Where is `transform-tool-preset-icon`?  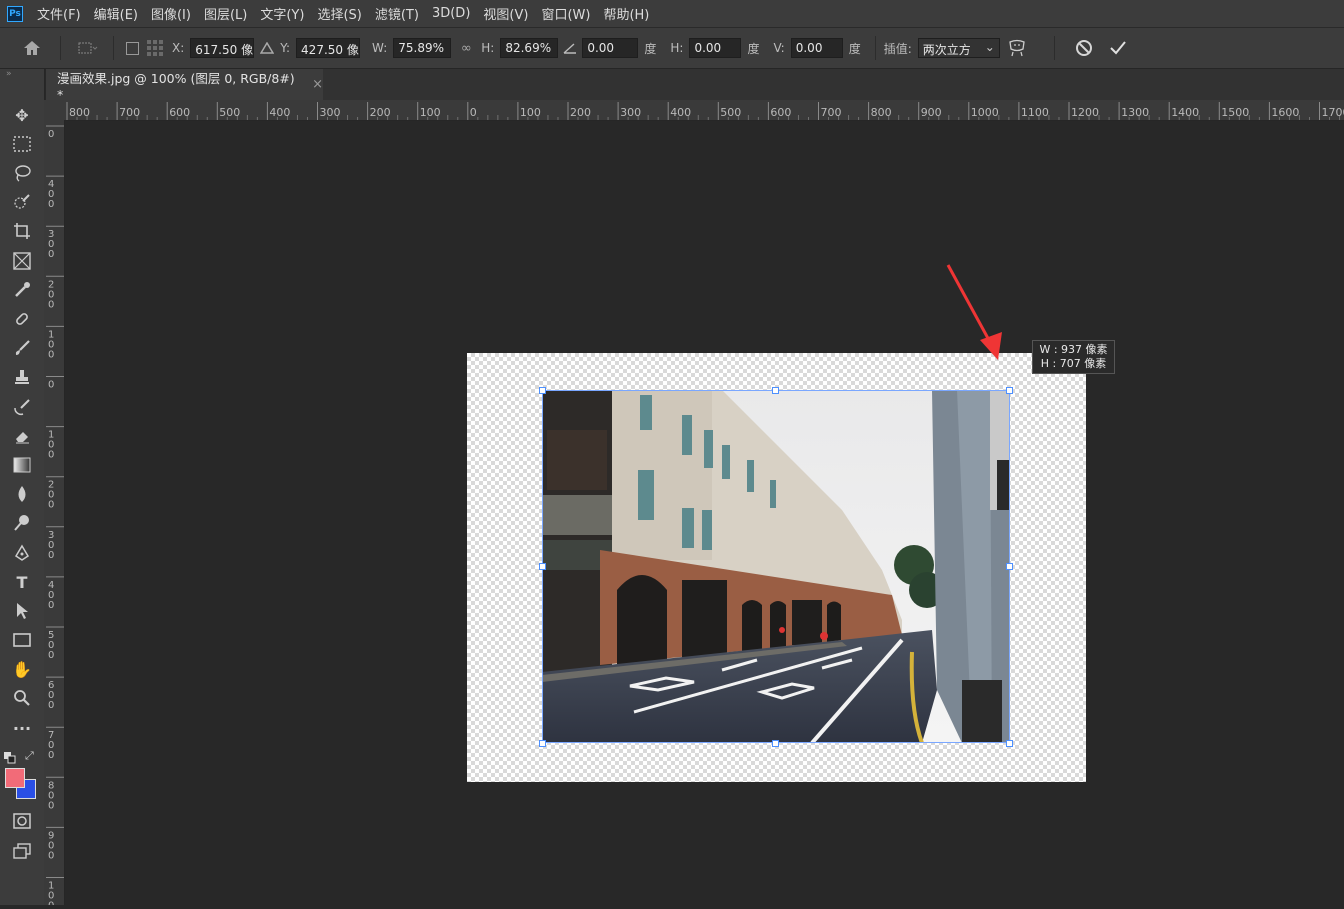 transform-tool-preset-icon is located at coordinates (87, 48).